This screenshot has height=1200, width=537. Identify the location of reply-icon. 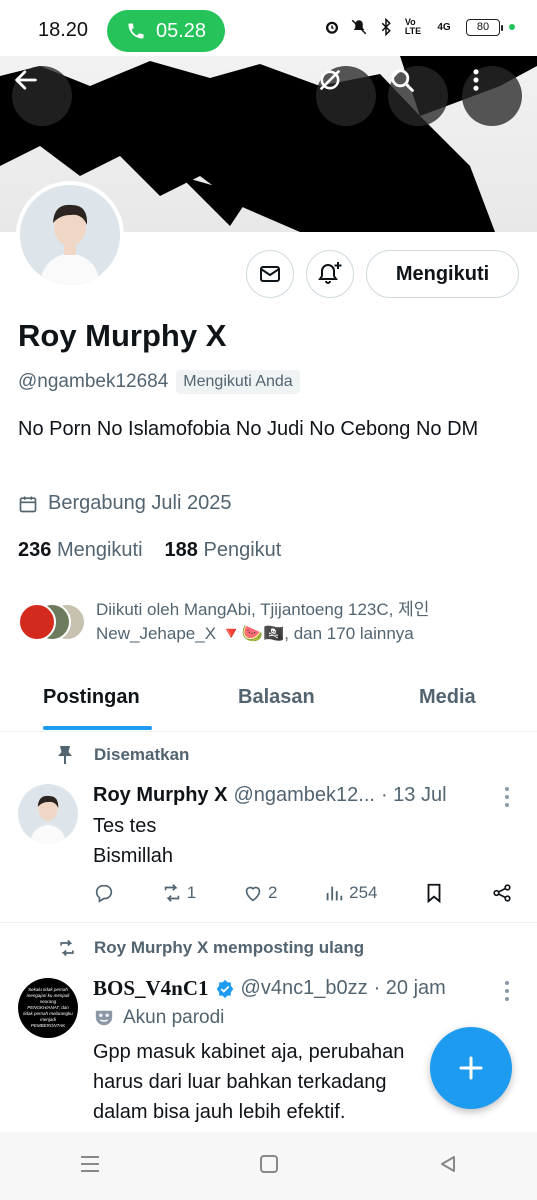
(104, 893).